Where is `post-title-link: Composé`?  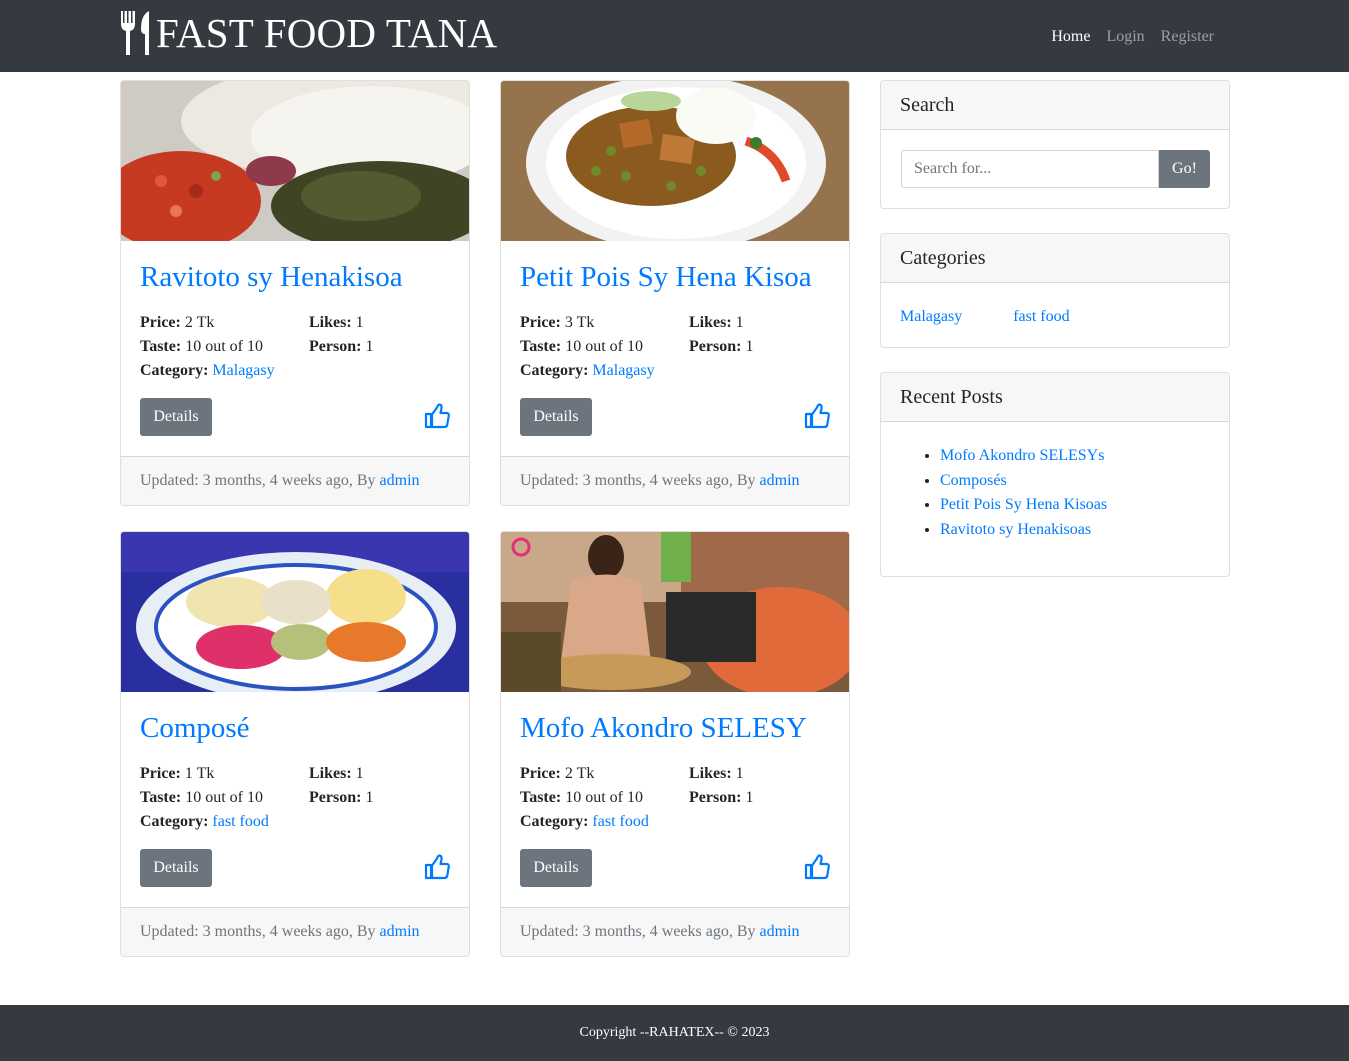
post-title-link: Composé is located at coordinates (195, 728).